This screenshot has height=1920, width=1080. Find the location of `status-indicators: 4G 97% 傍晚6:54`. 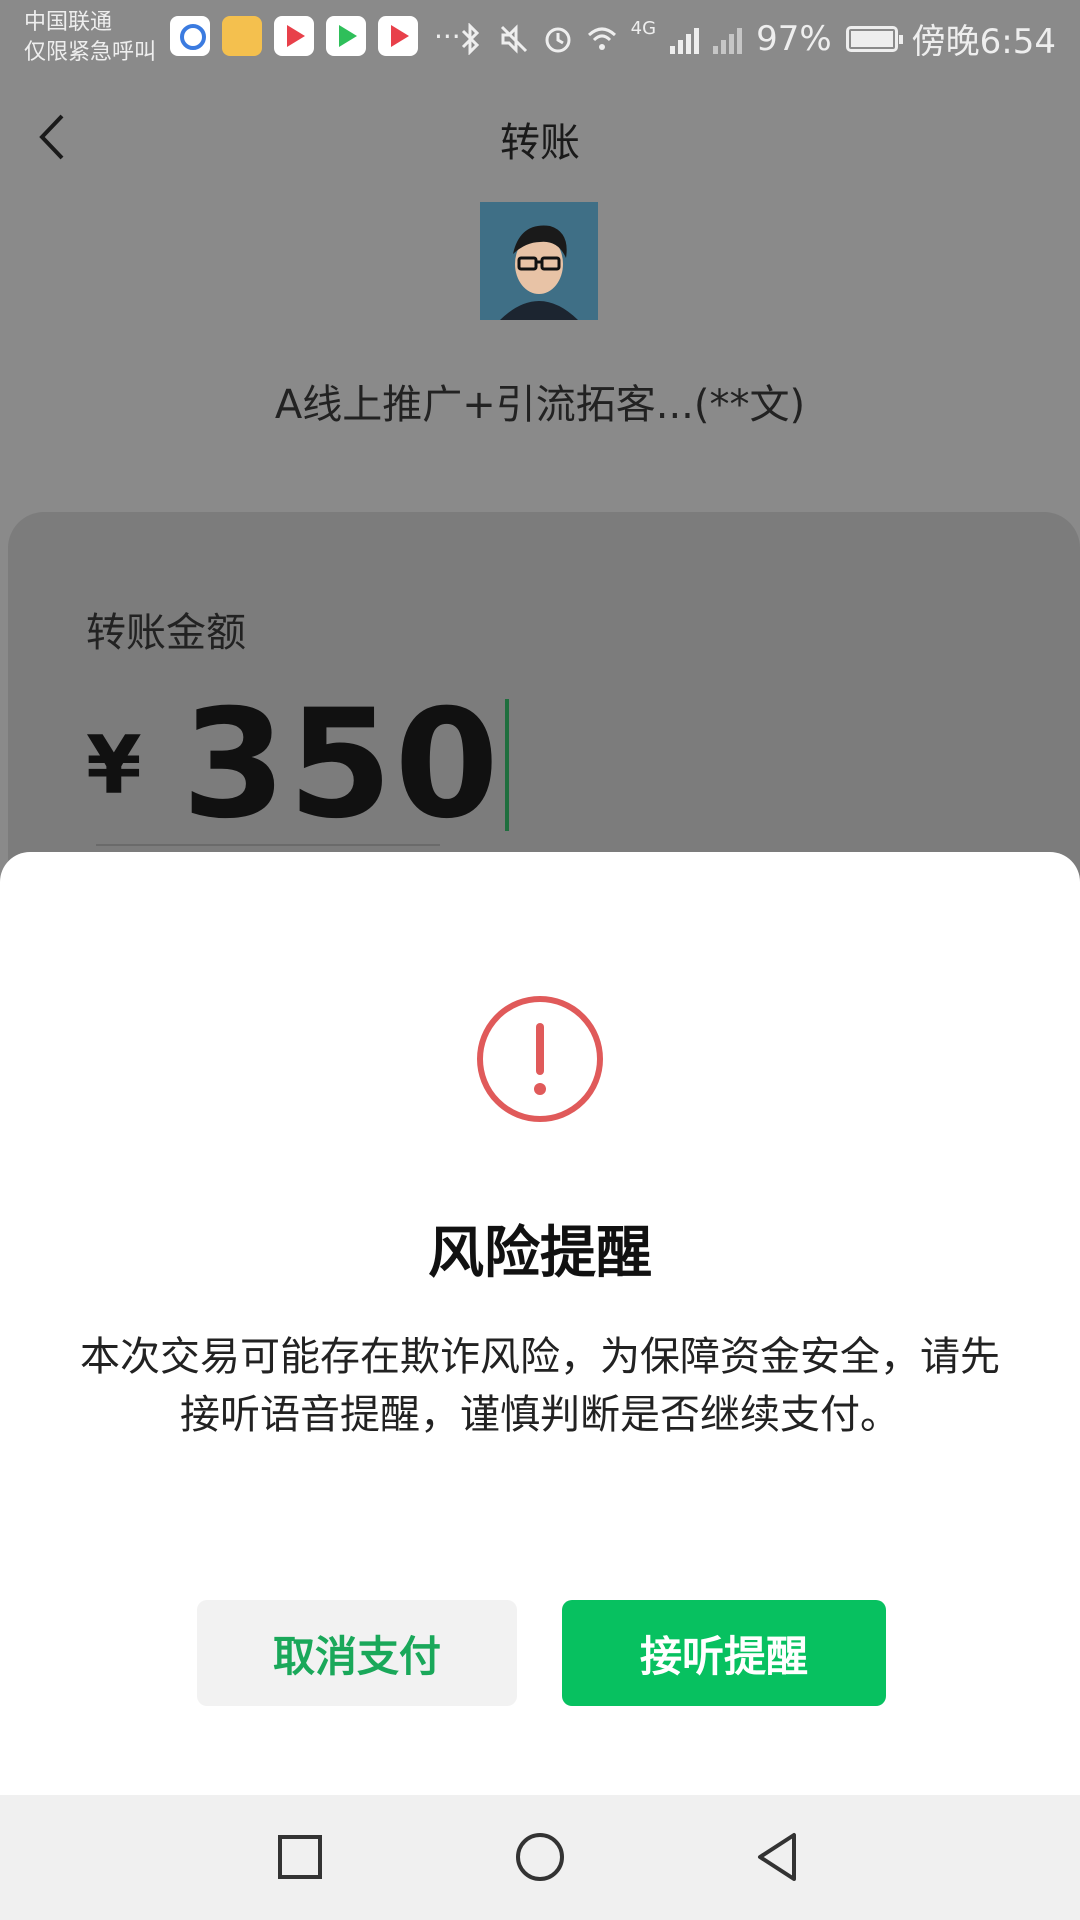

status-indicators: 4G 97% 傍晚6:54 is located at coordinates (755, 38).